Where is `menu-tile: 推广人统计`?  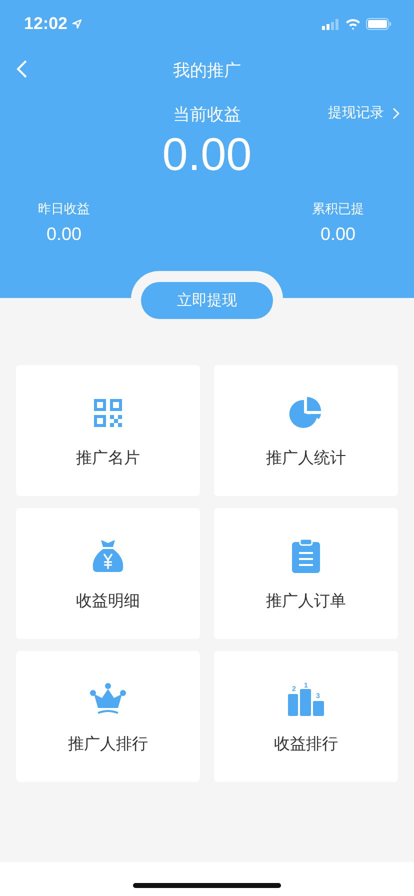
menu-tile: 推广人统计 is located at coordinates (306, 430).